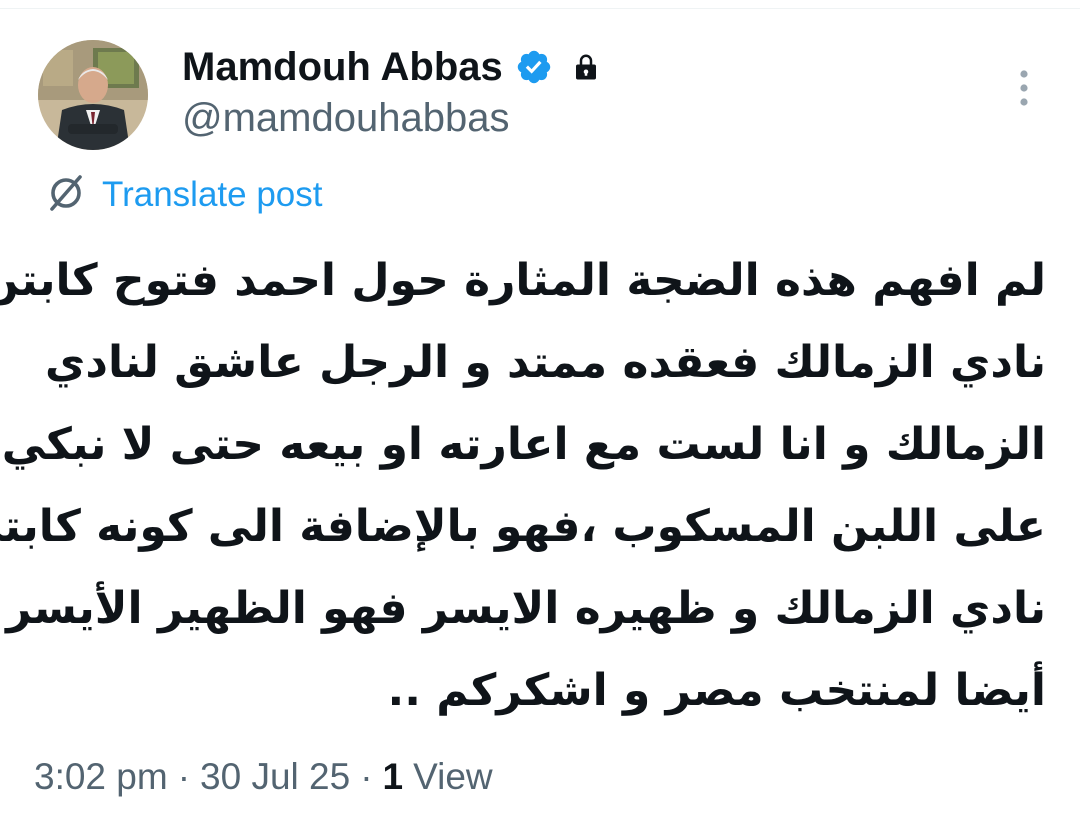 This screenshot has width=1080, height=838. What do you see at coordinates (342, 67) in the screenshot?
I see `author-display-name: Mamdouh Abbas` at bounding box center [342, 67].